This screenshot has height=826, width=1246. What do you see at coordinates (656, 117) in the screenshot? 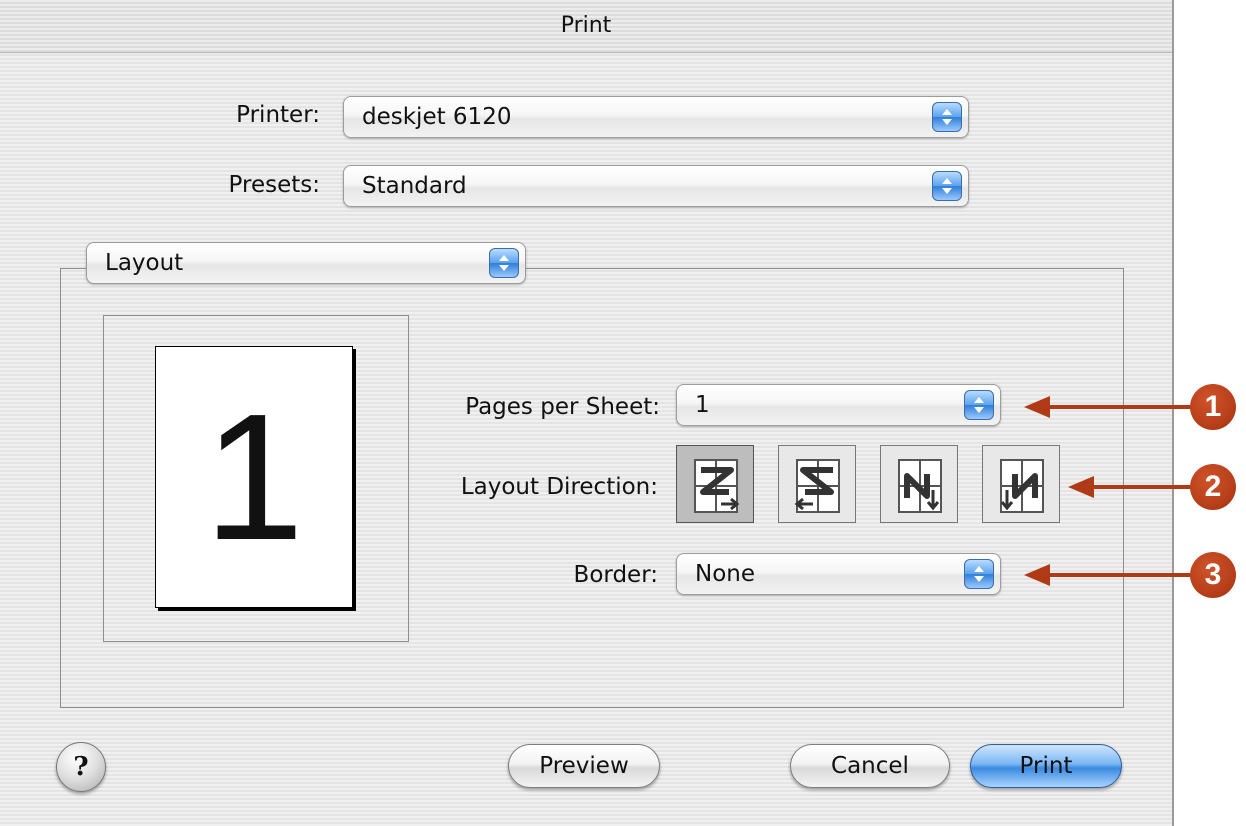
I see `printer-popup: deskjet 6120` at bounding box center [656, 117].